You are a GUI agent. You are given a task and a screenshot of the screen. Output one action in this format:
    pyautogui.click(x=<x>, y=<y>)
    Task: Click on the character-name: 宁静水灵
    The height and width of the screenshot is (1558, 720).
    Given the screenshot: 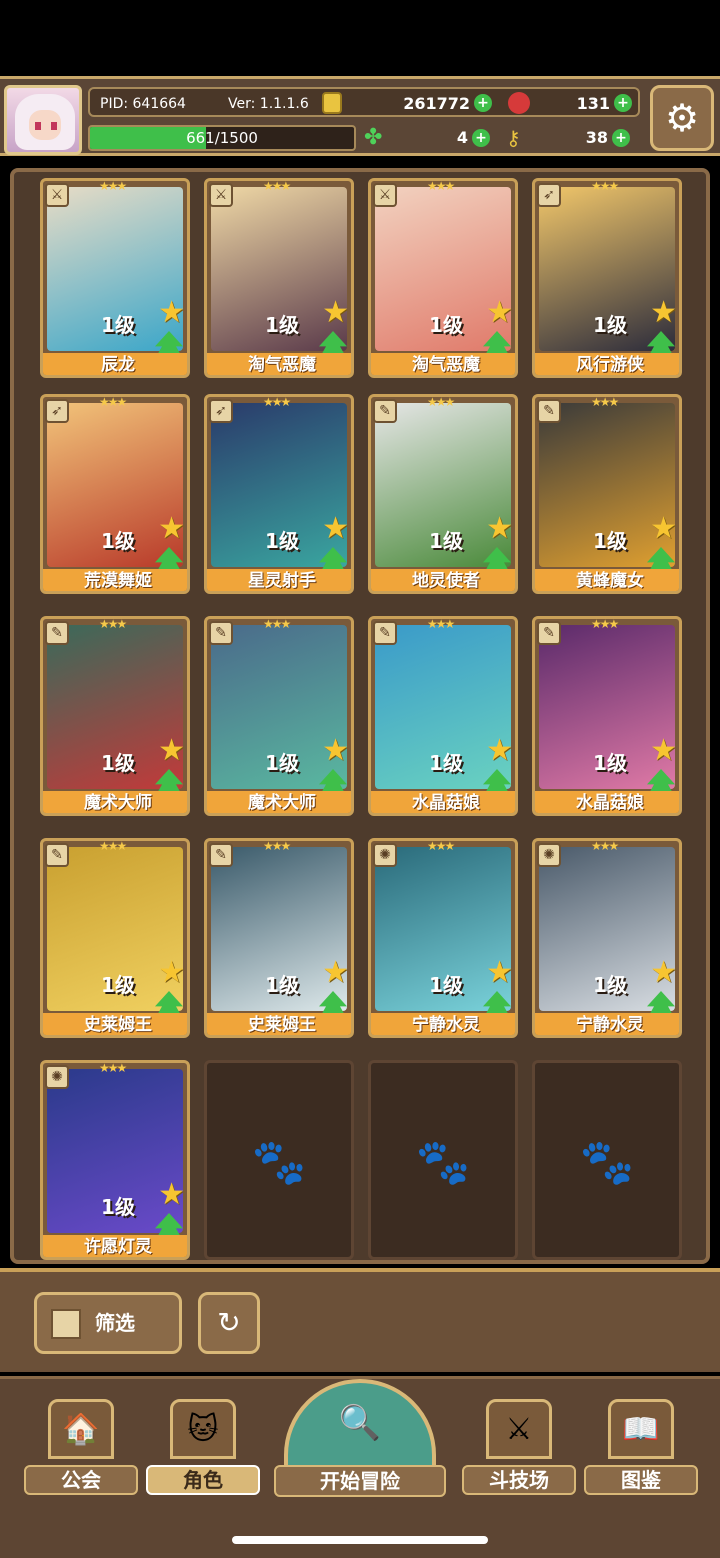 What is the action you would take?
    pyautogui.click(x=607, y=1024)
    